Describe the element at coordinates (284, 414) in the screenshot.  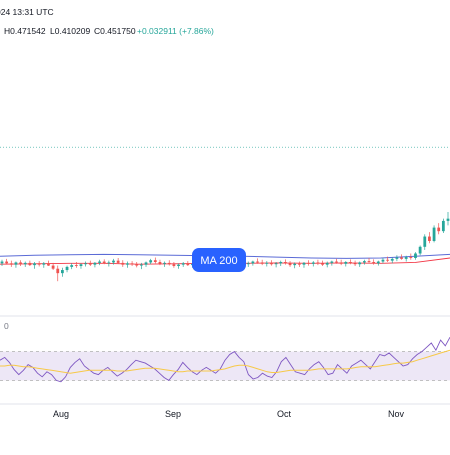
I see `x-tick-label: Oct` at that location.